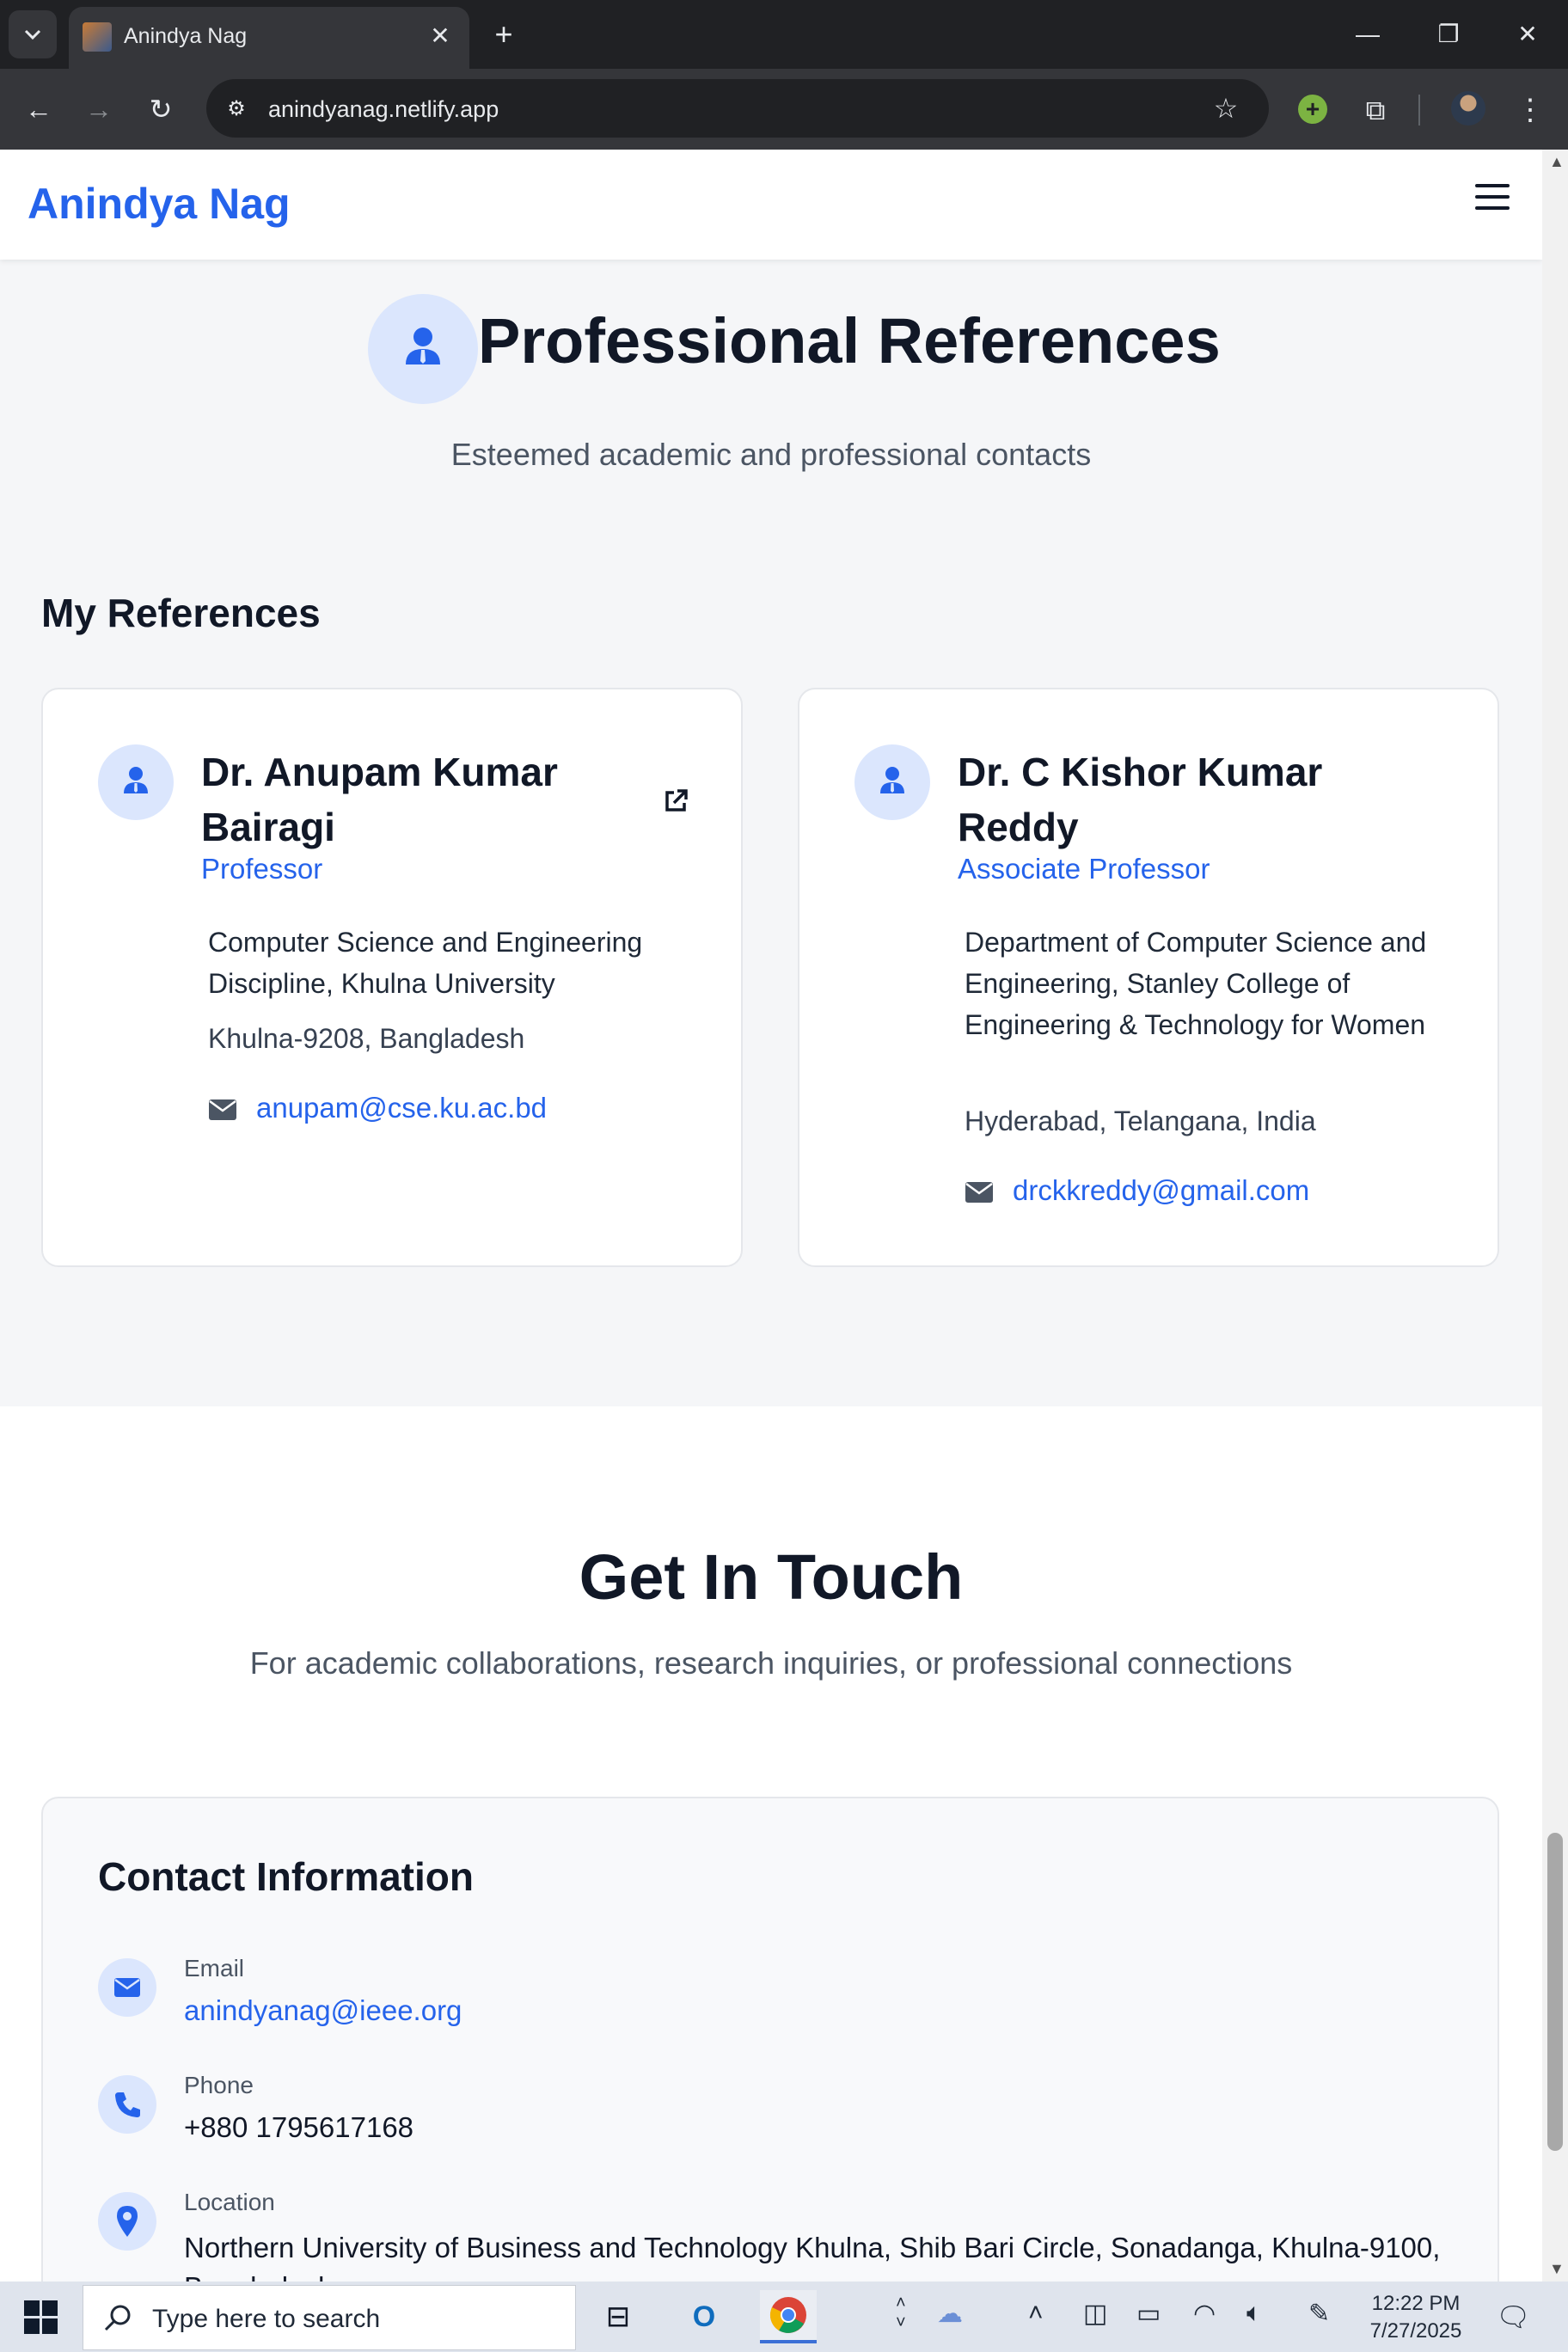 The height and width of the screenshot is (2352, 1568). I want to click on references-title: Professional References, so click(849, 341).